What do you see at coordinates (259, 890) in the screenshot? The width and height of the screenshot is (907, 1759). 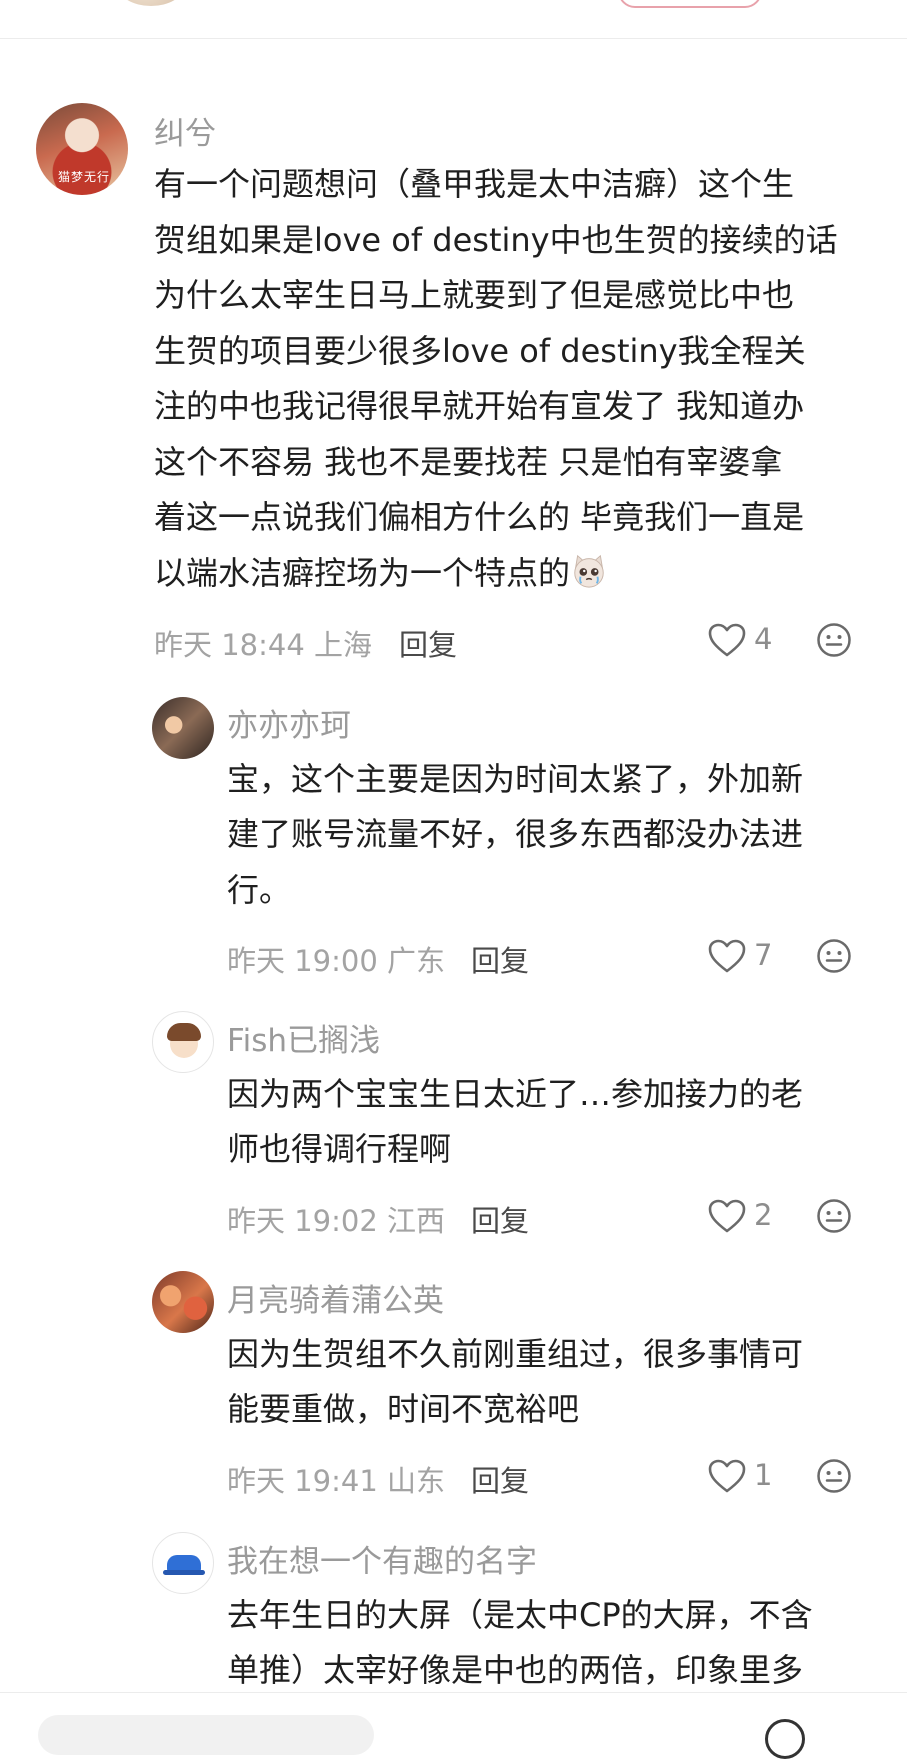 I see `reply-line: 行。` at bounding box center [259, 890].